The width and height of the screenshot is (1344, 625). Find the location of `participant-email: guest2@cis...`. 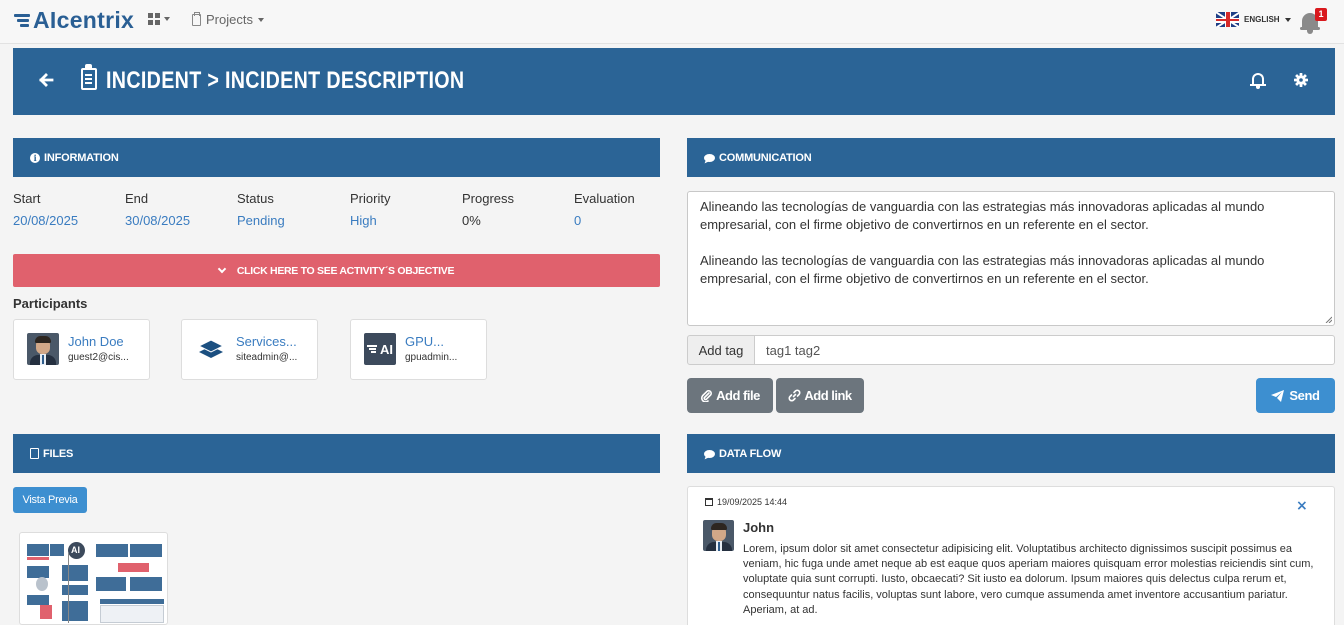

participant-email: guest2@cis... is located at coordinates (98, 357).